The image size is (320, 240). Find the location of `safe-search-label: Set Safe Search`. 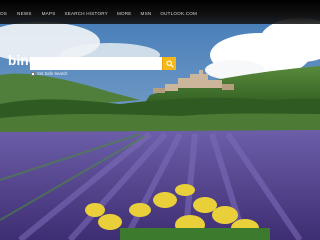

safe-search-label: Set Safe Search is located at coordinates (52, 73).